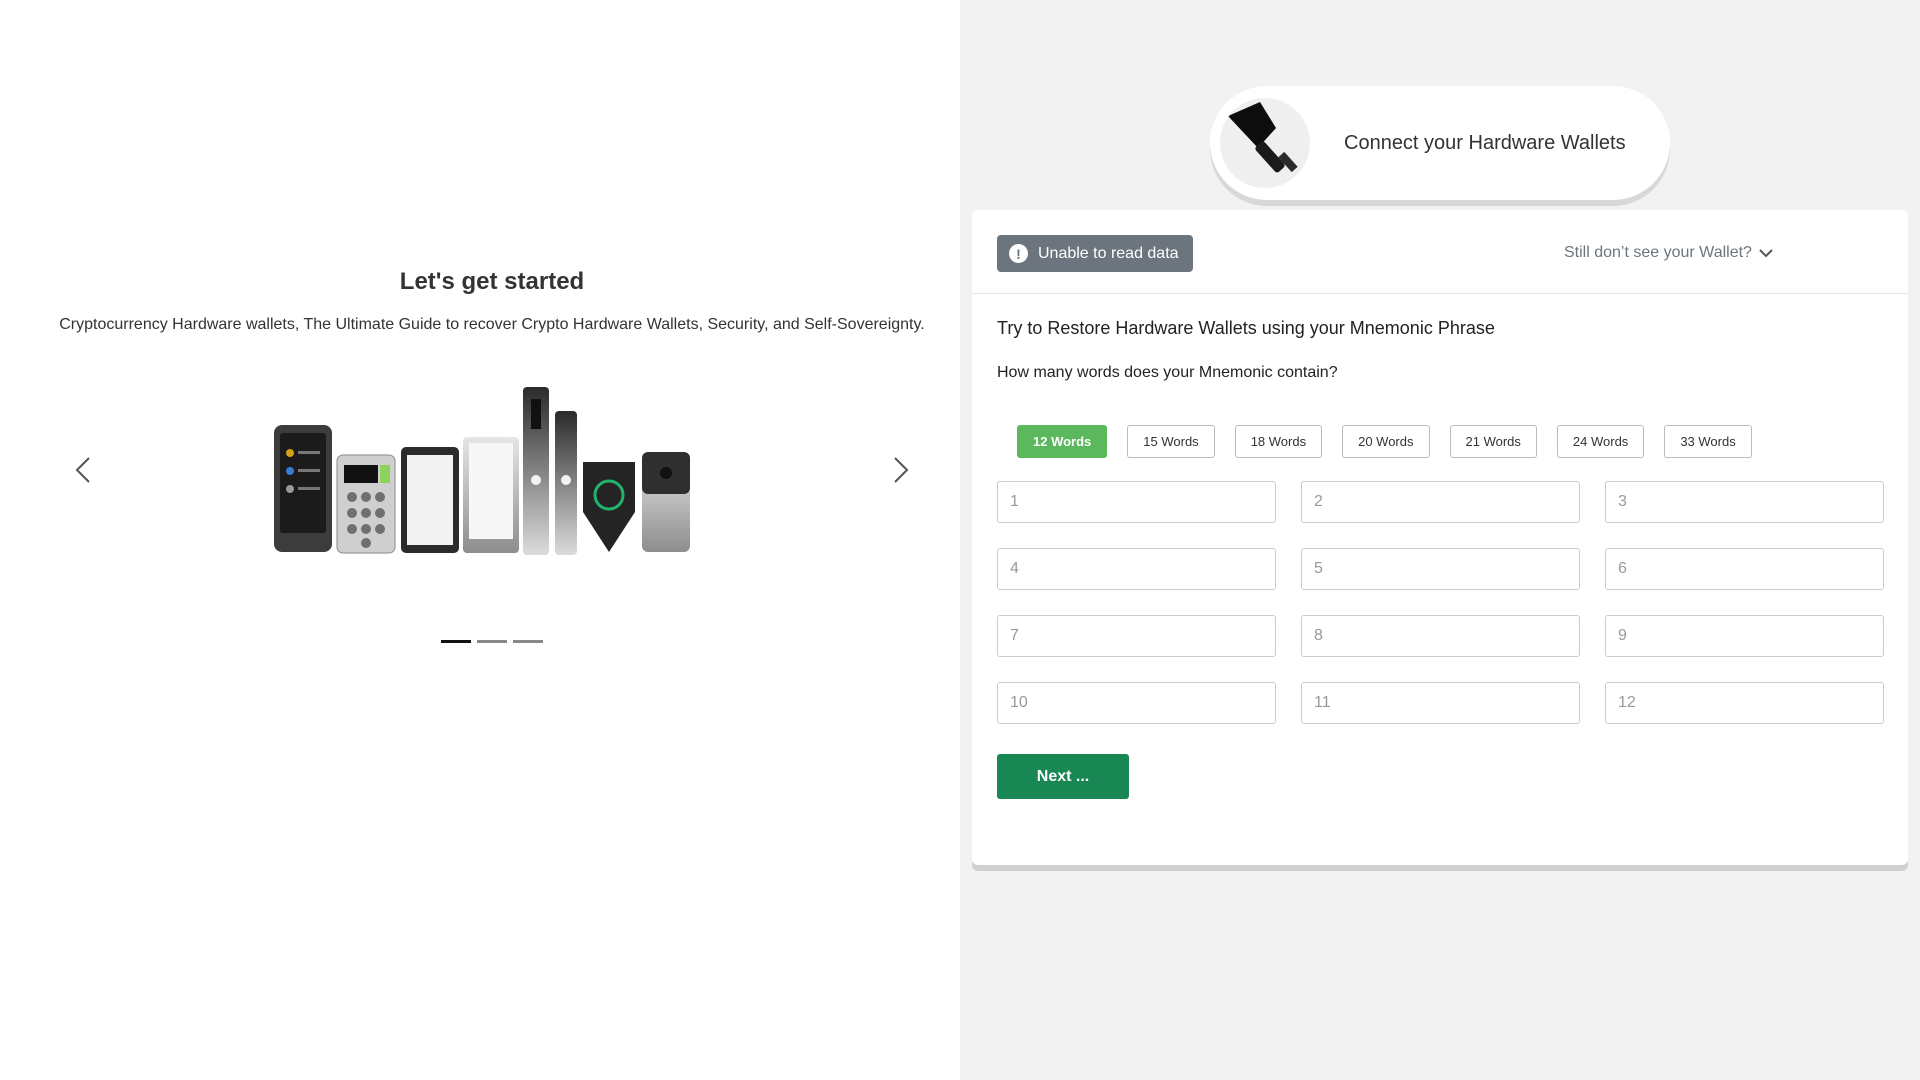  What do you see at coordinates (1062, 441) in the screenshot?
I see `word-count-12-button: 12 Words` at bounding box center [1062, 441].